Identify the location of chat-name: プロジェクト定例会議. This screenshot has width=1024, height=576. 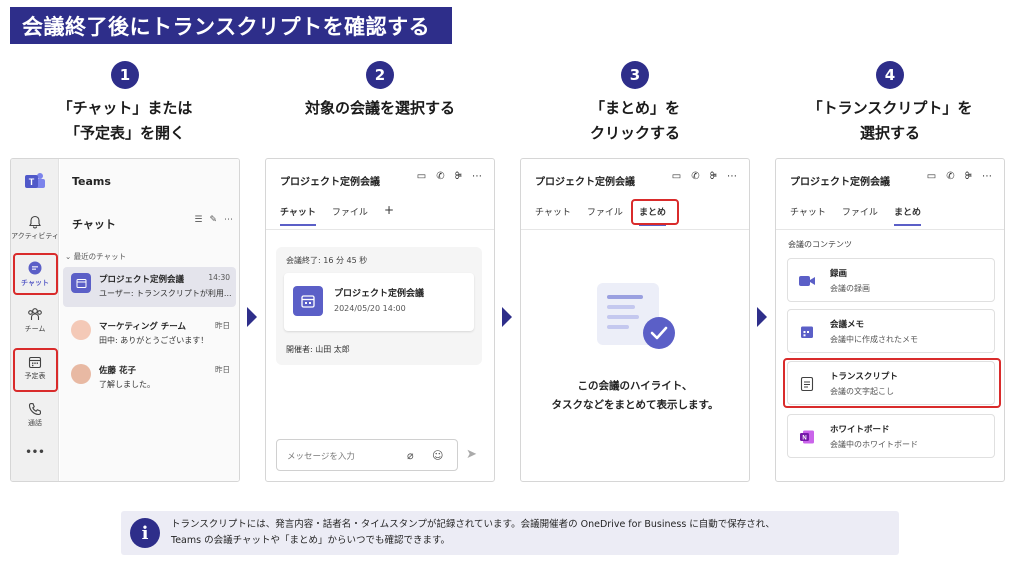
(142, 280).